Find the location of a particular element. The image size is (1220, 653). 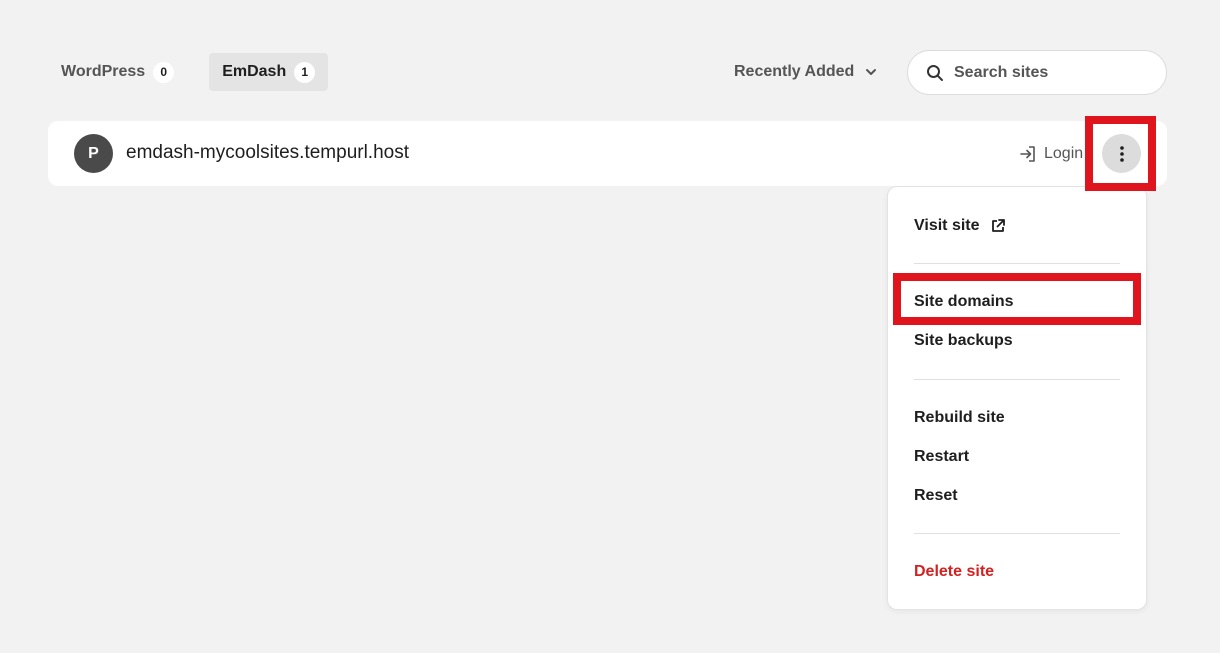

site-name: emdash-mycoolsites.tempurl.host is located at coordinates (267, 153).